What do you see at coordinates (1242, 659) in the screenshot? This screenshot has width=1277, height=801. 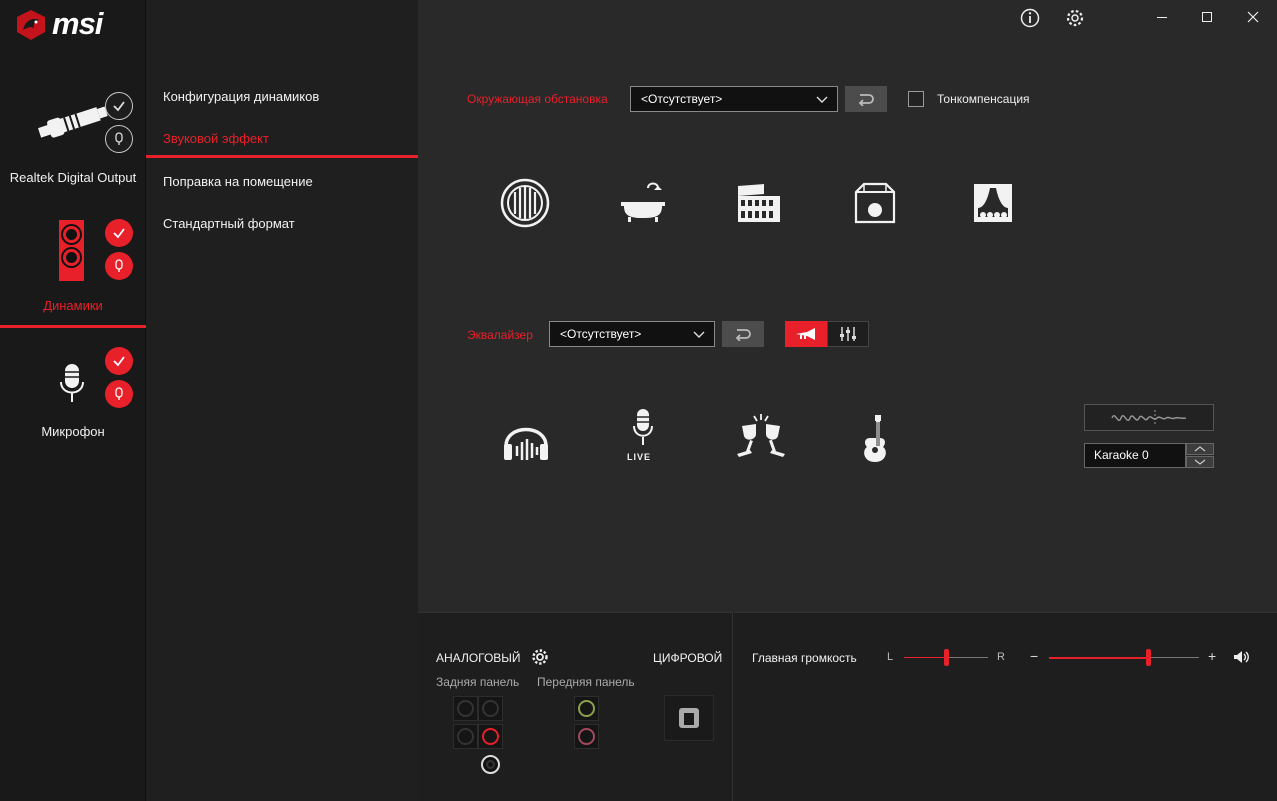 I see `speaker-volume-icon` at bounding box center [1242, 659].